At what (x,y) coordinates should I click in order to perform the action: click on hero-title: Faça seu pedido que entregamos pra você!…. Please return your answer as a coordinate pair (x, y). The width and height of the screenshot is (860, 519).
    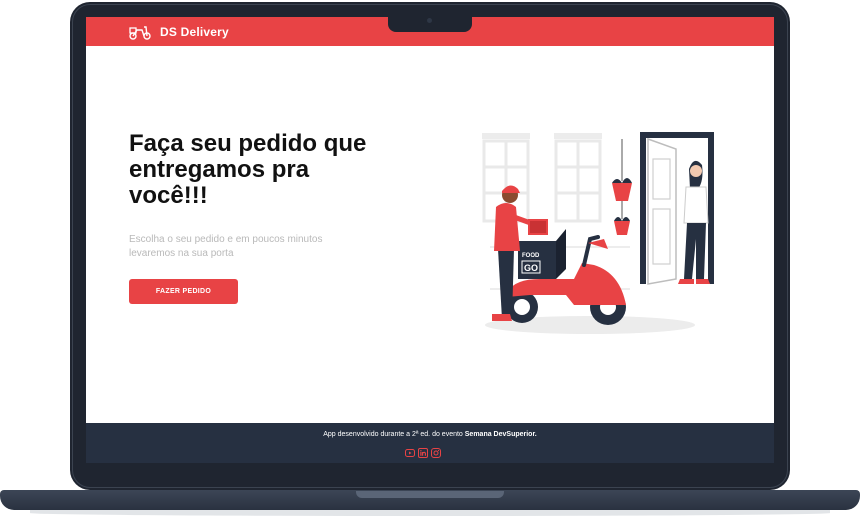
    Looking at the image, I should click on (248, 169).